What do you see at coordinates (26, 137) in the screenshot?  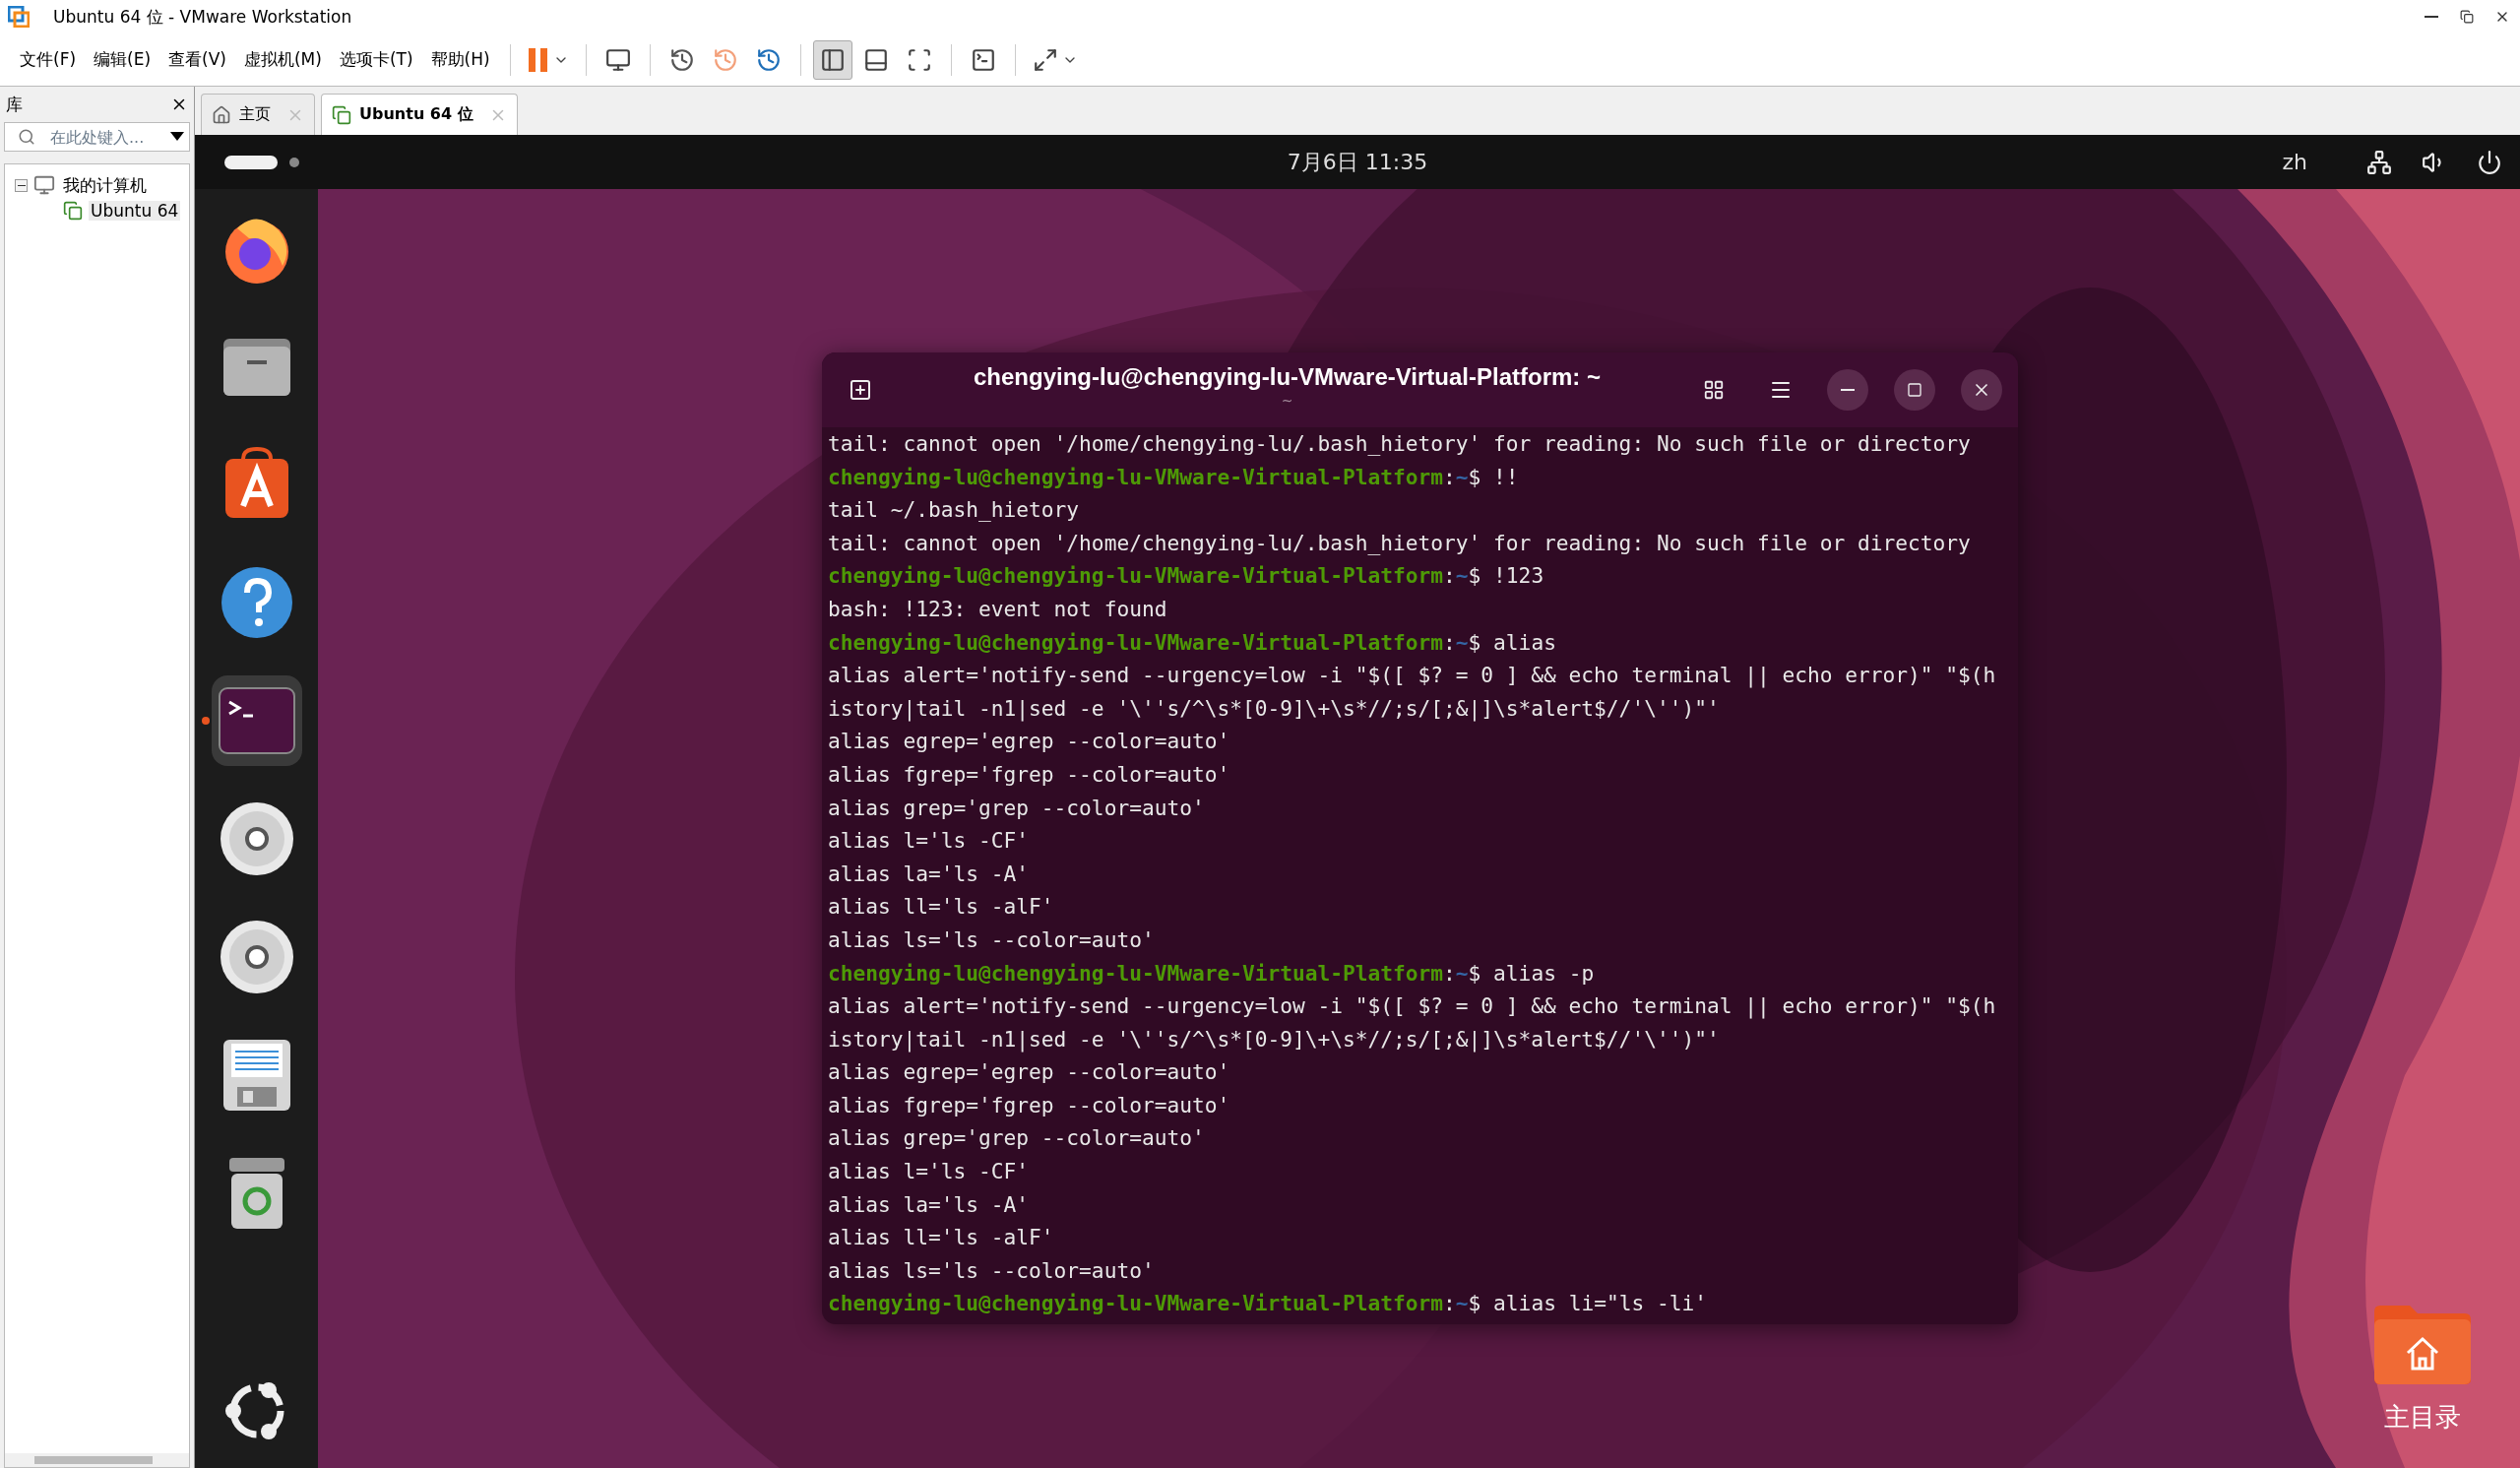 I see `search-icon` at bounding box center [26, 137].